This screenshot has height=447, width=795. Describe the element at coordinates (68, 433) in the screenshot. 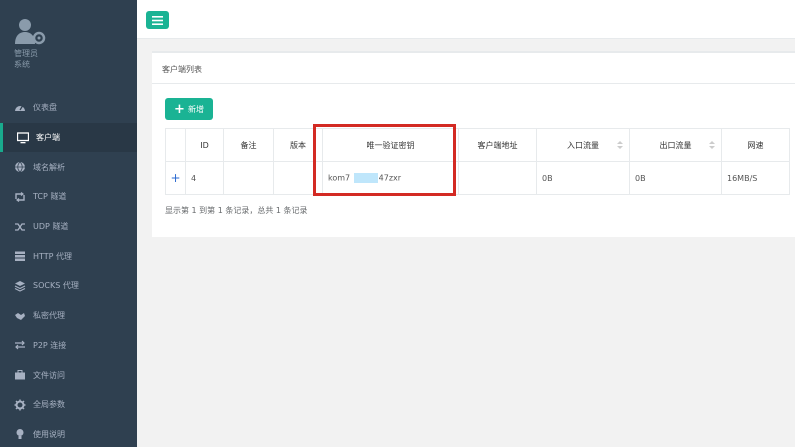

I see `sidebar-item-help: 使用说明` at that location.